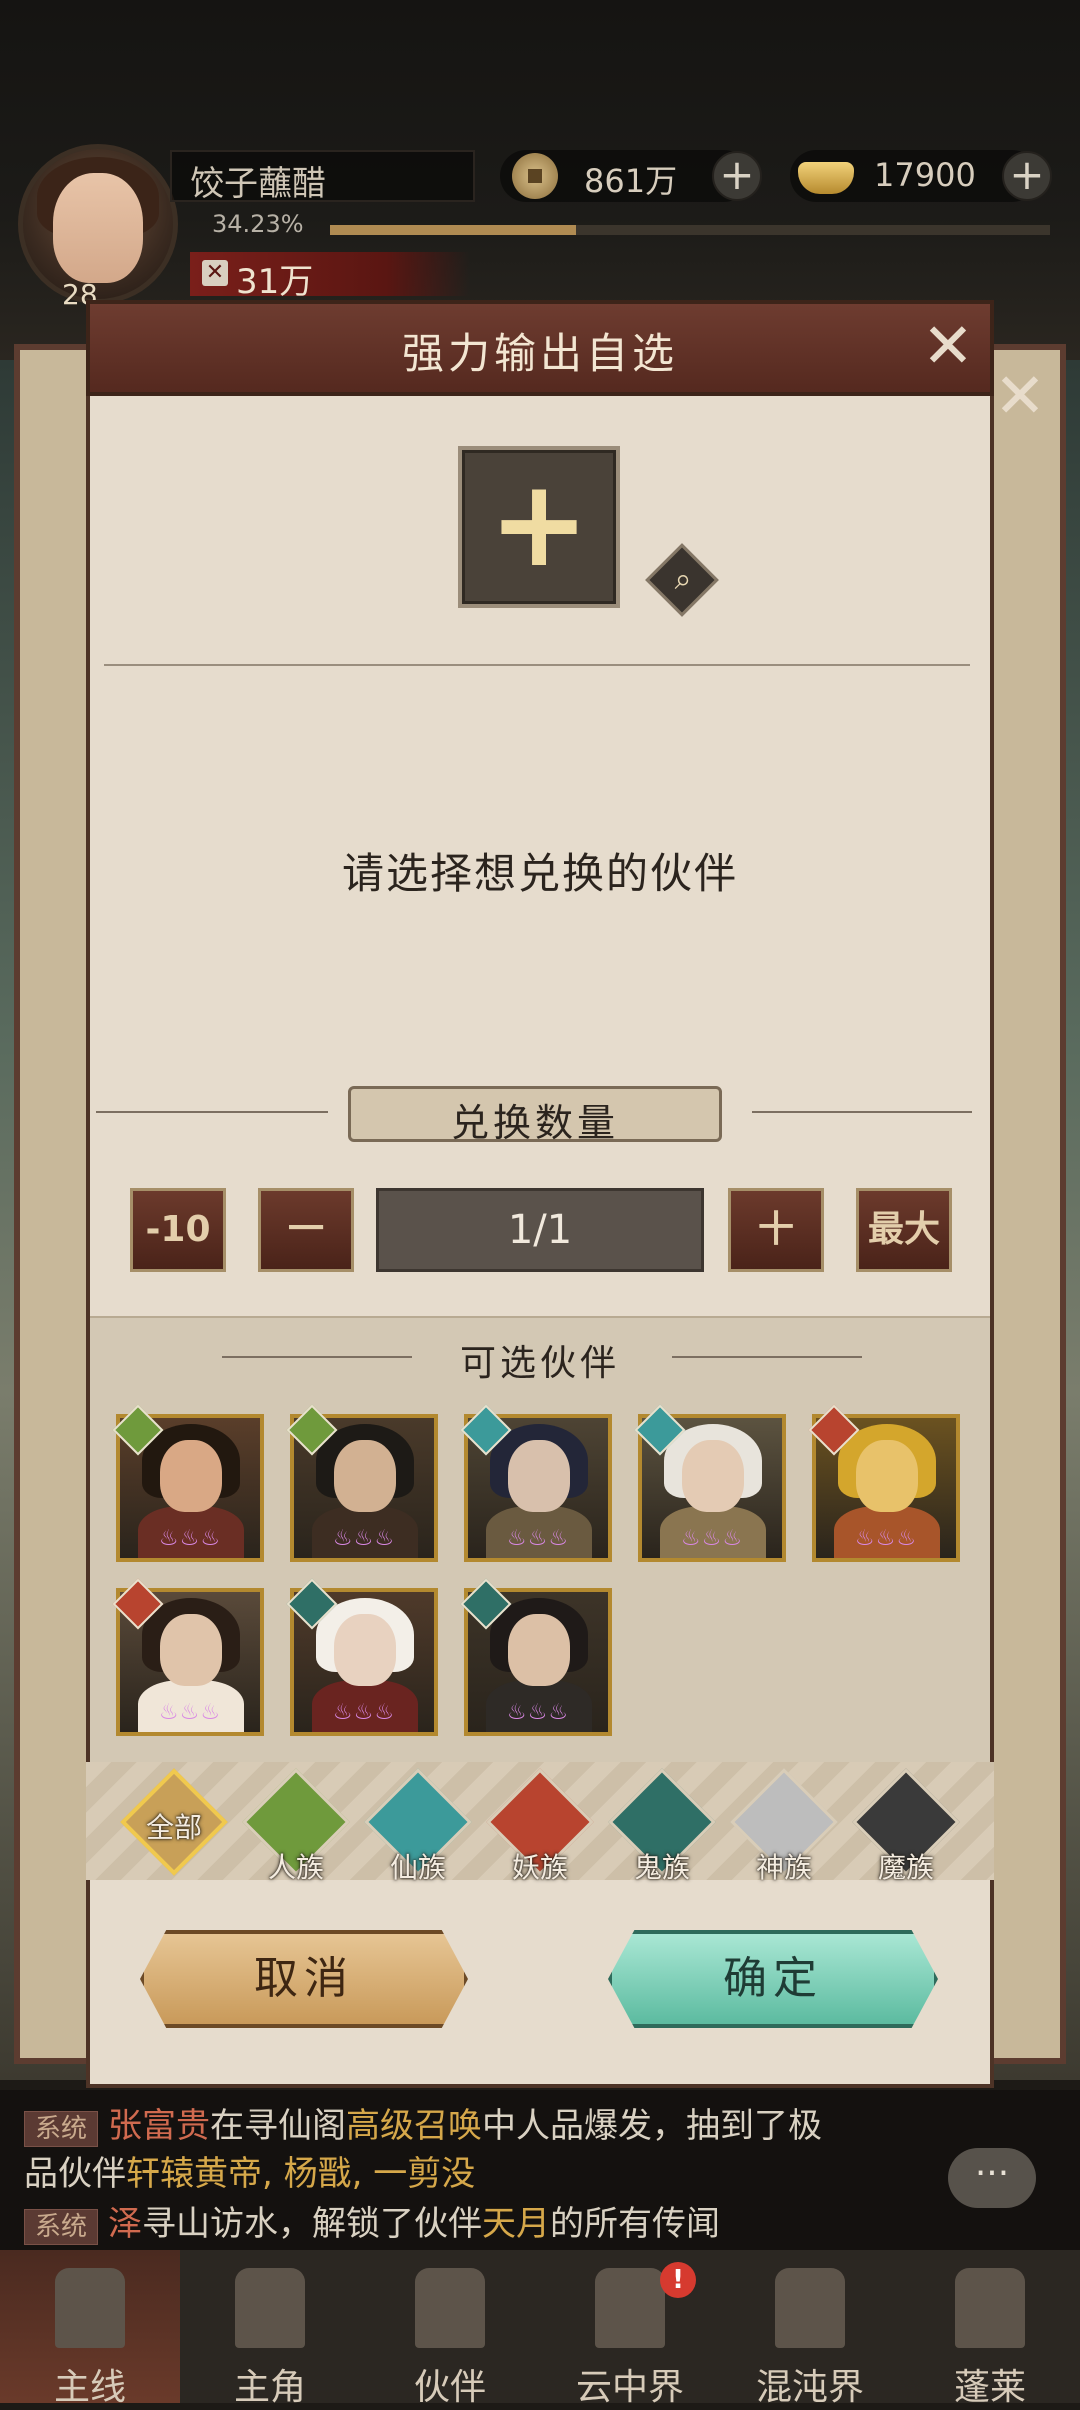 This screenshot has width=1080, height=2410. What do you see at coordinates (683, 579) in the screenshot?
I see `magnifier-icon: ⌕` at bounding box center [683, 579].